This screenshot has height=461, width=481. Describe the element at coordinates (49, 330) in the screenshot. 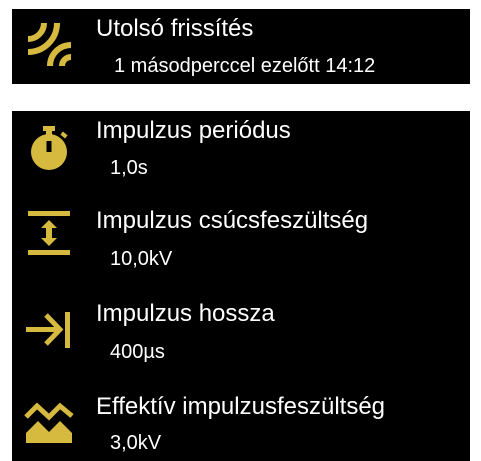

I see `arrow-to-bar-icon` at that location.